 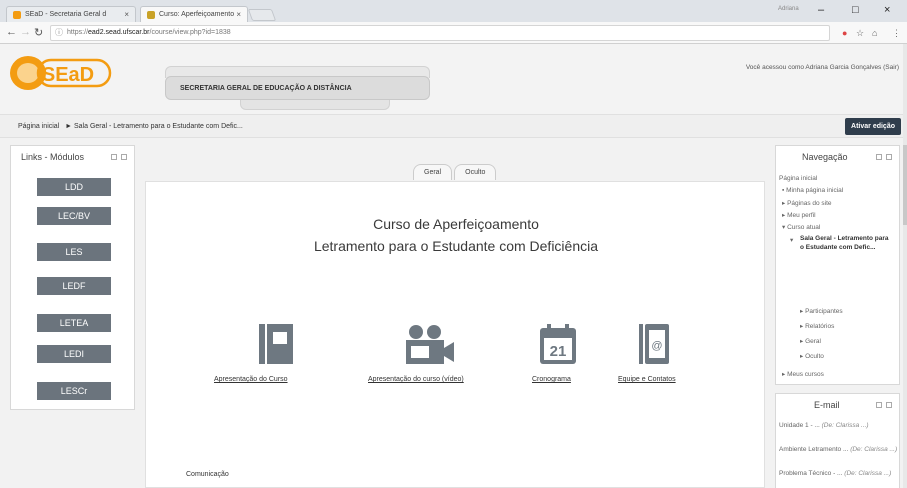 What do you see at coordinates (74, 252) in the screenshot?
I see `module-button-les: LES` at bounding box center [74, 252].